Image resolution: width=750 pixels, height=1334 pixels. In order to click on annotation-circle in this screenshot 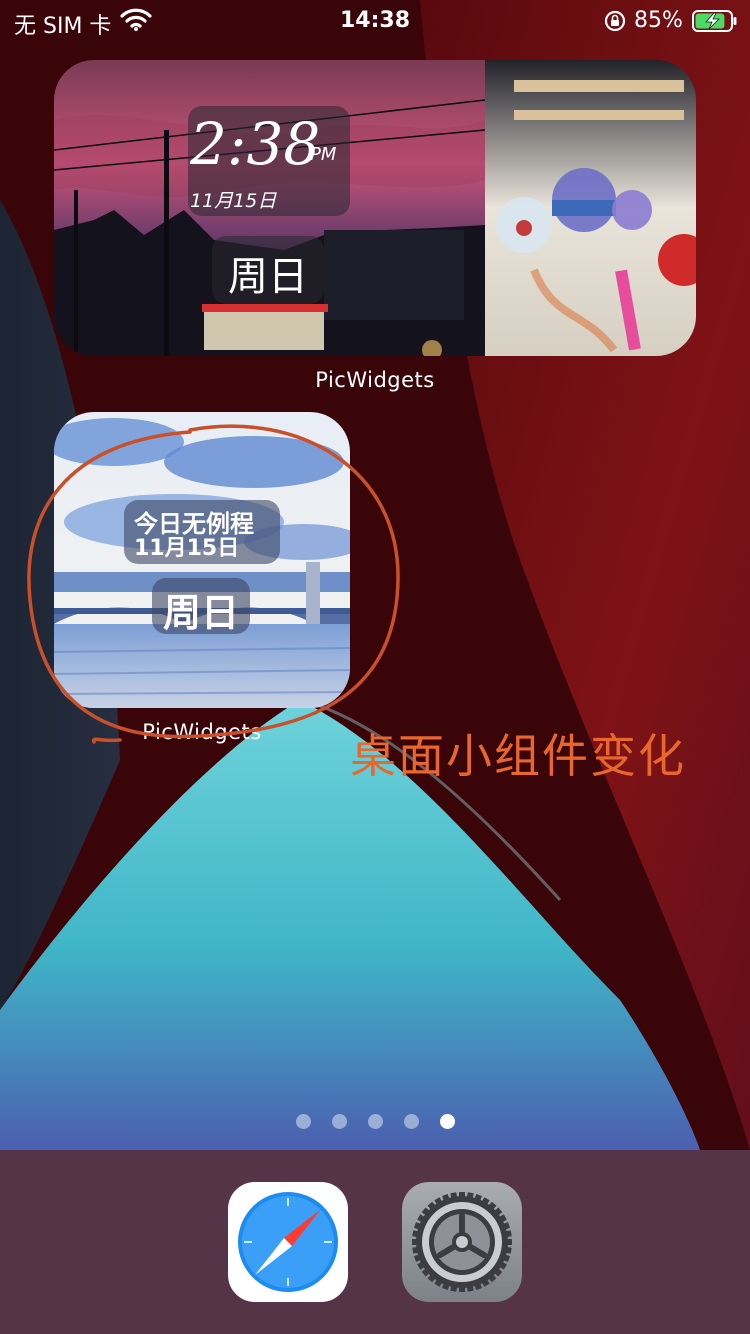, I will do `click(213, 584)`.